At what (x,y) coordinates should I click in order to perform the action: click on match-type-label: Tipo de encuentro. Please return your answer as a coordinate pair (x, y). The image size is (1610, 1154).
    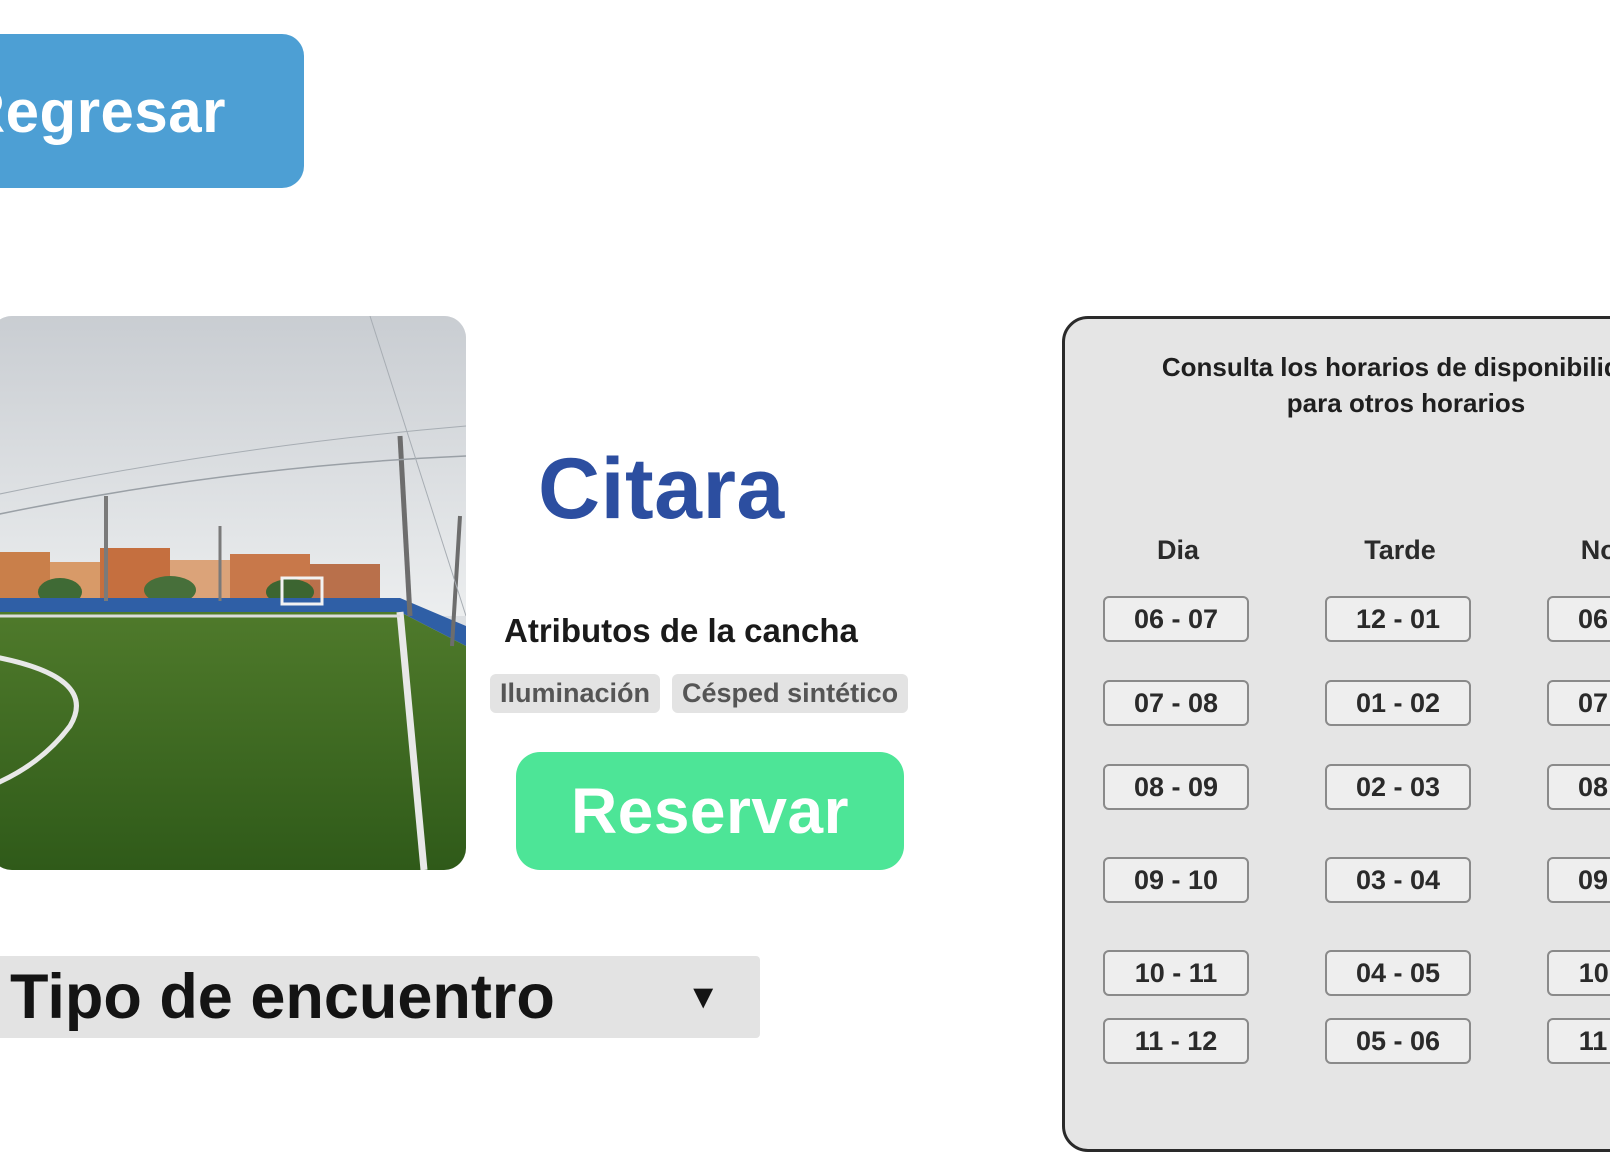
    Looking at the image, I should click on (282, 997).